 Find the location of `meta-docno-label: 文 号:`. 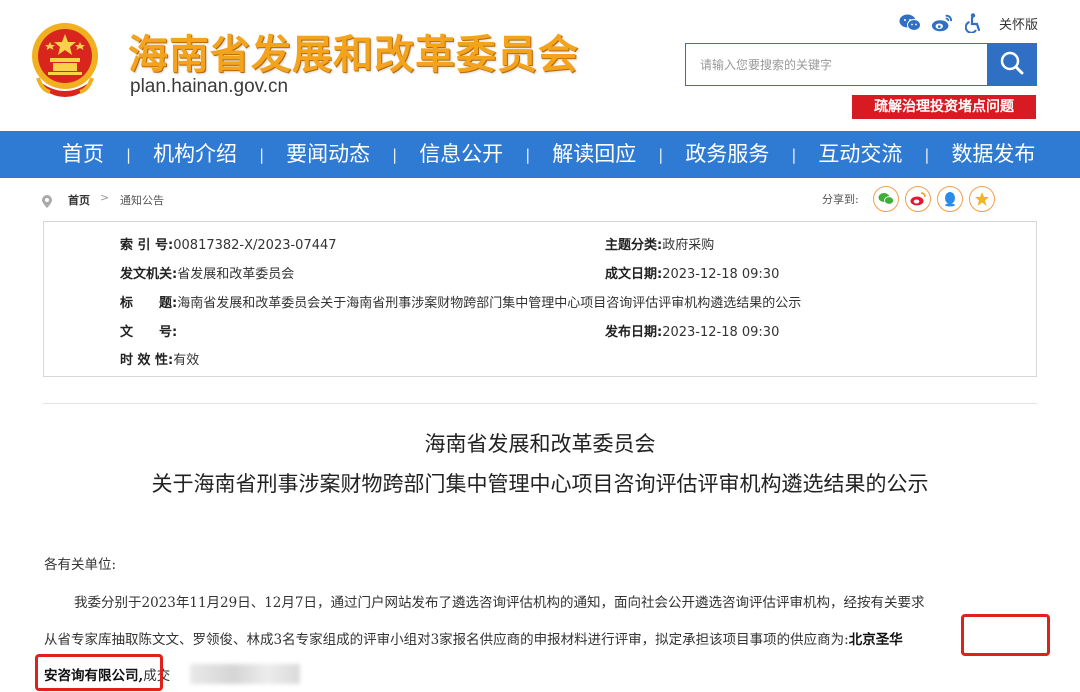

meta-docno-label: 文 号: is located at coordinates (149, 332).